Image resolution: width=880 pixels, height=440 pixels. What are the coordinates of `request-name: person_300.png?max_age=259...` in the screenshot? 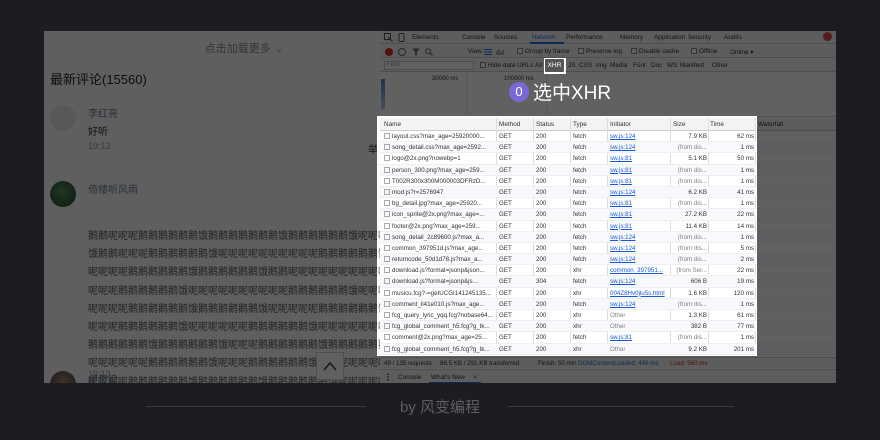 It's located at (440, 170).